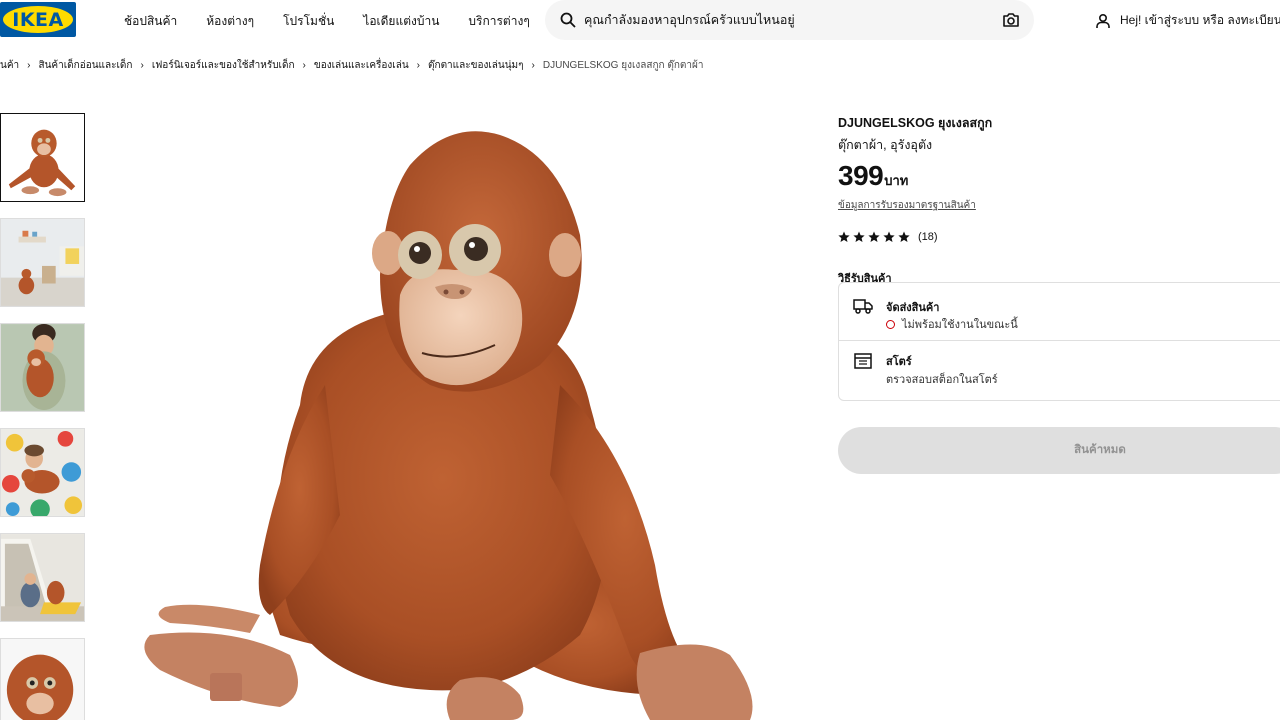 The height and width of the screenshot is (720, 1280). I want to click on product-description: ตุ๊กตาผ้า, อุรังอุตัง, so click(885, 145).